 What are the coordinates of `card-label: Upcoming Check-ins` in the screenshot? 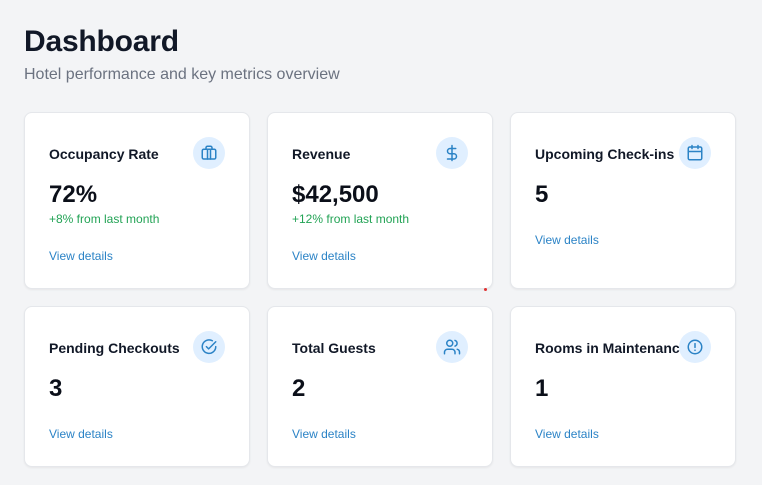 It's located at (605, 154).